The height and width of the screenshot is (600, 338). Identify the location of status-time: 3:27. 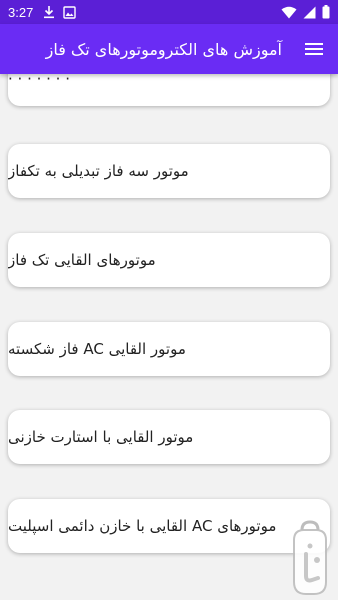
(21, 12).